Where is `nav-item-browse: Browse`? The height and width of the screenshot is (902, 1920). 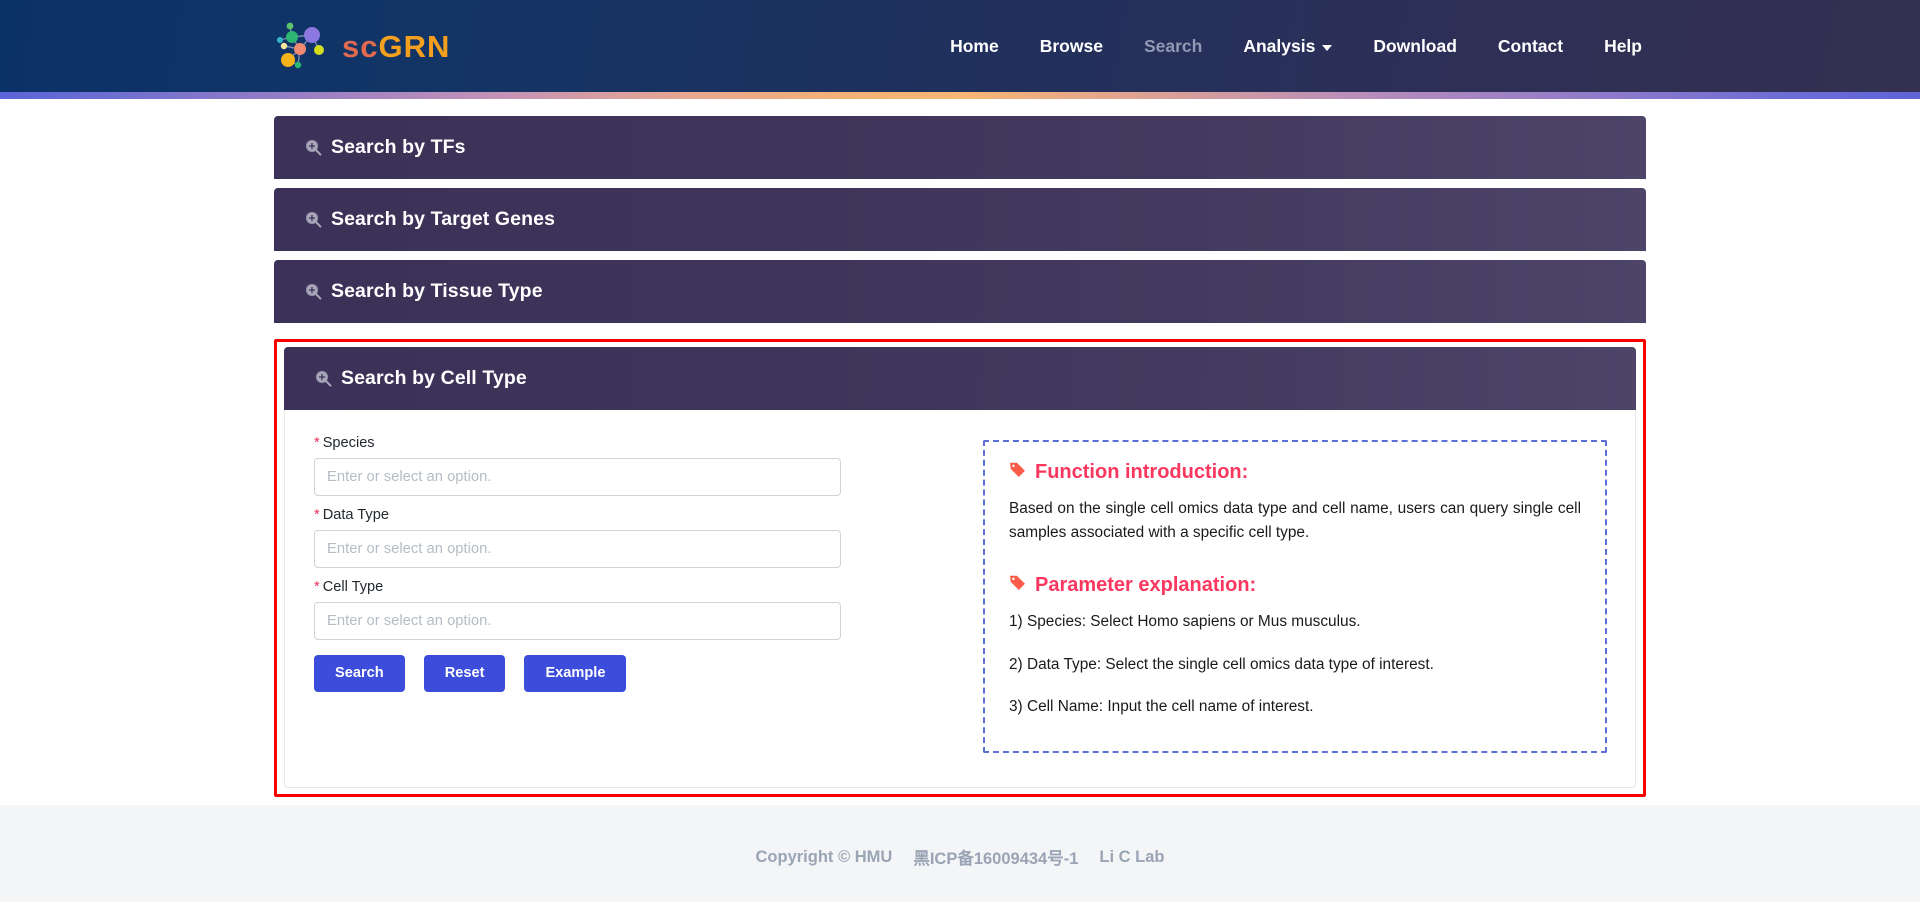
nav-item-browse: Browse is located at coordinates (1071, 46).